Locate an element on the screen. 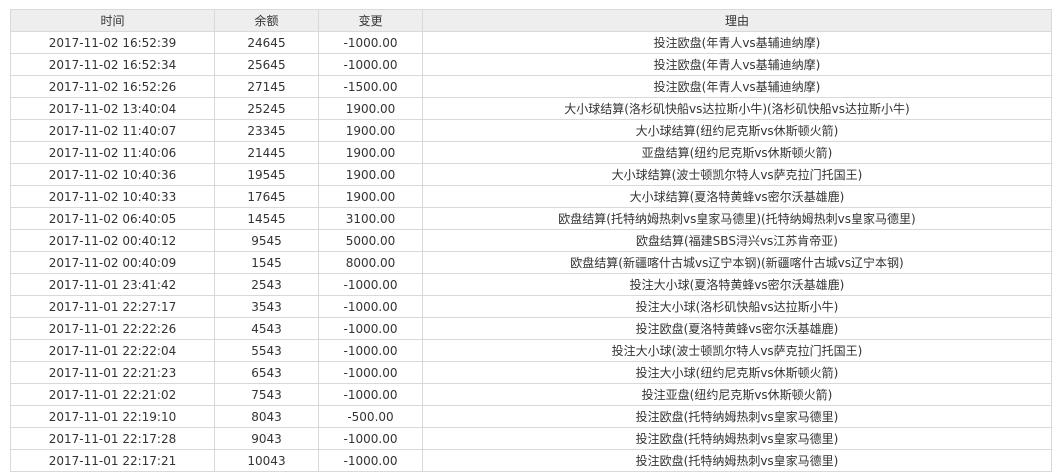  cell-balance: 9545 is located at coordinates (266, 240).